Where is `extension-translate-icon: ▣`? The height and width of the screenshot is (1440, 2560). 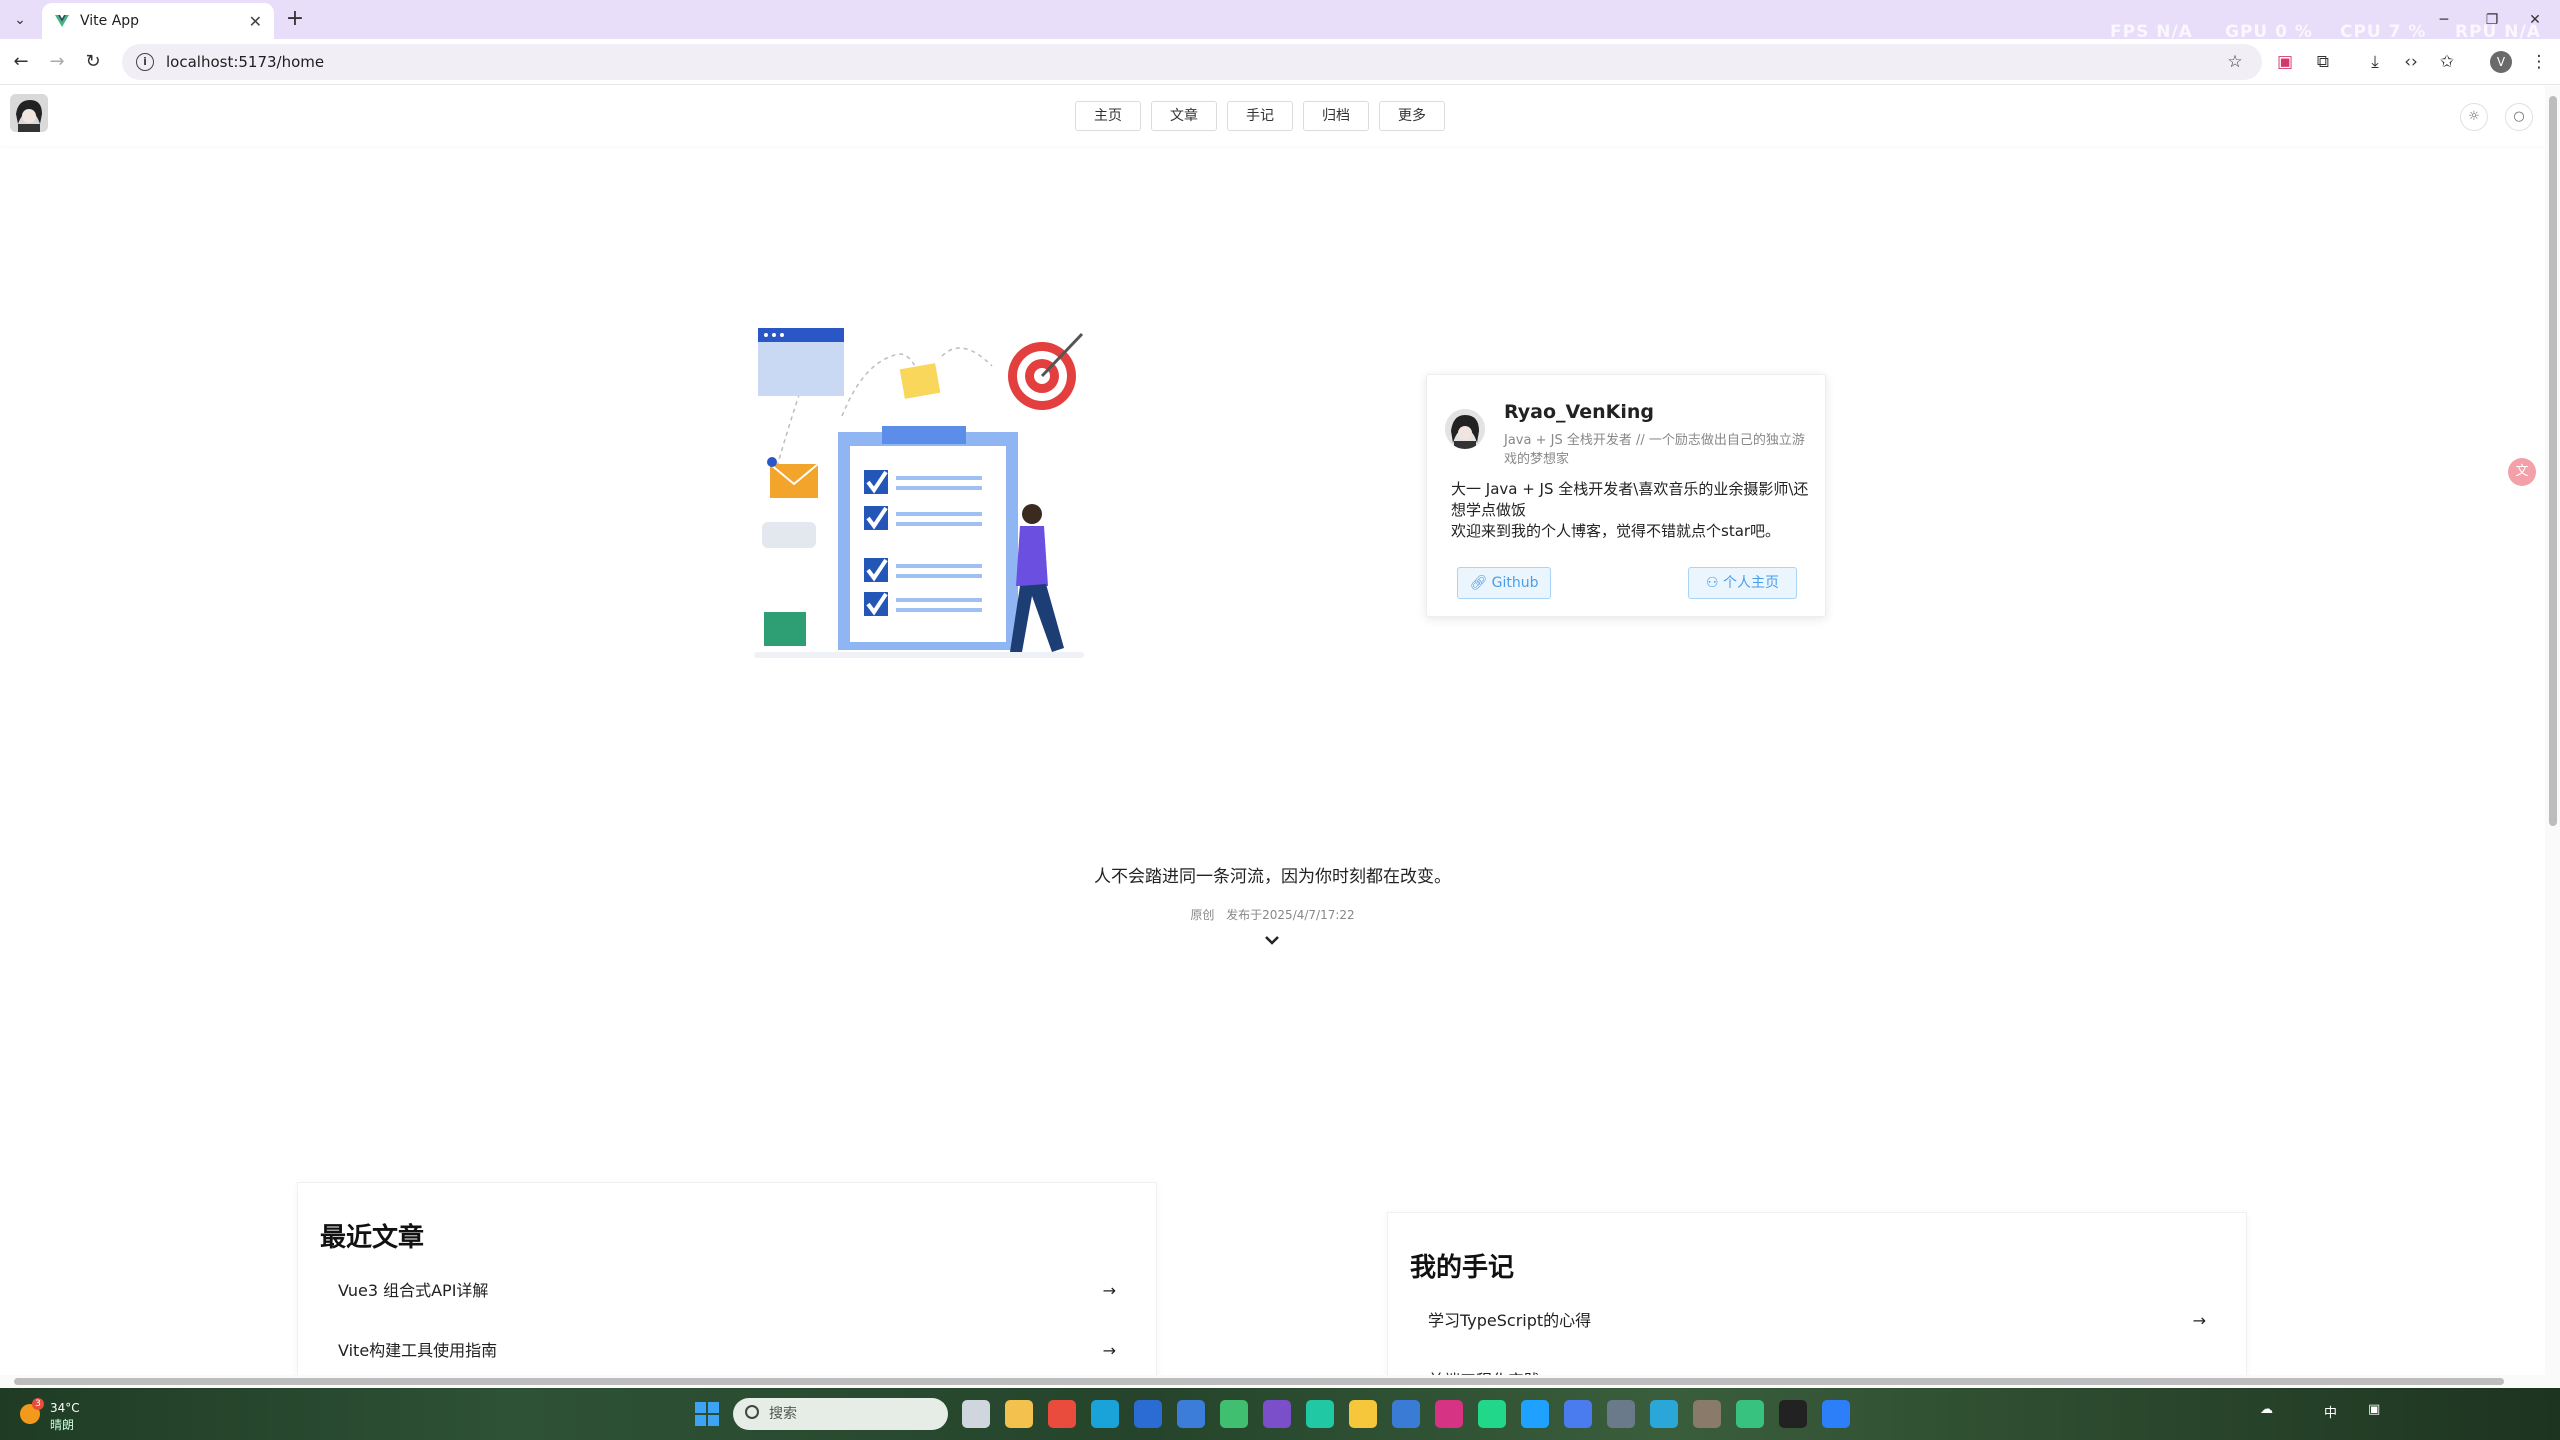 extension-translate-icon: ▣ is located at coordinates (2285, 62).